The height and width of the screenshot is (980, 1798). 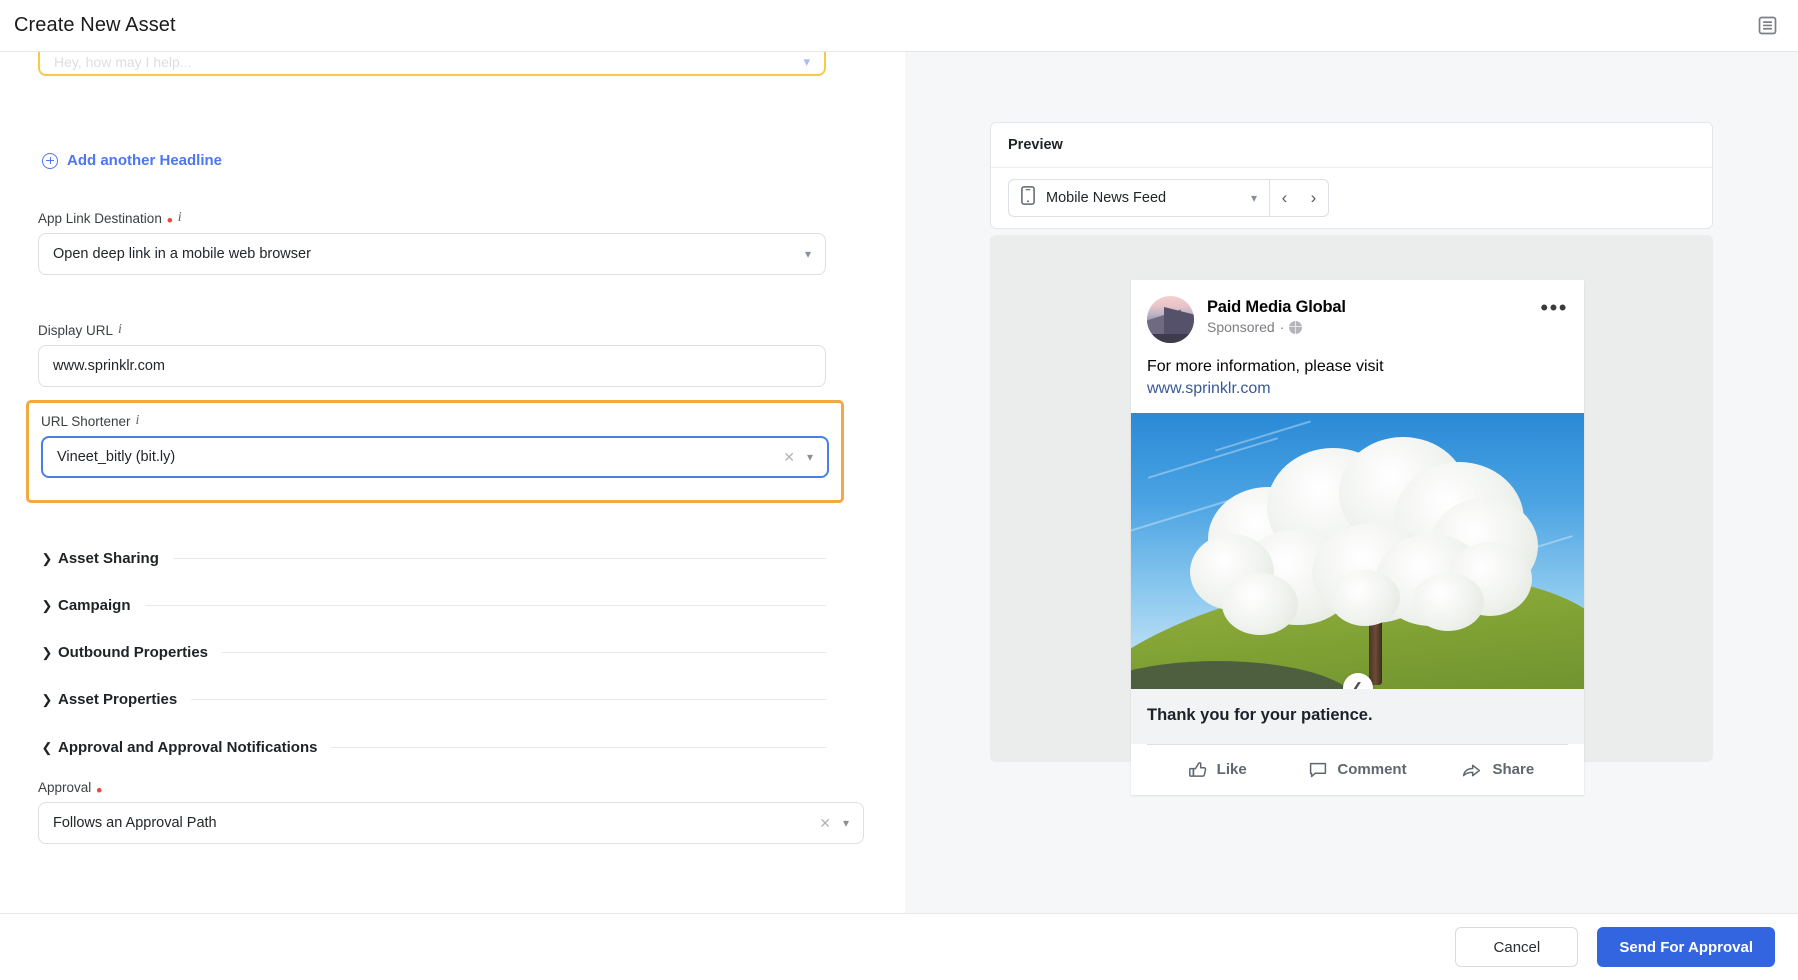 I want to click on ad-header: Paid Media Global Sponsored · •••, so click(x=1357, y=311).